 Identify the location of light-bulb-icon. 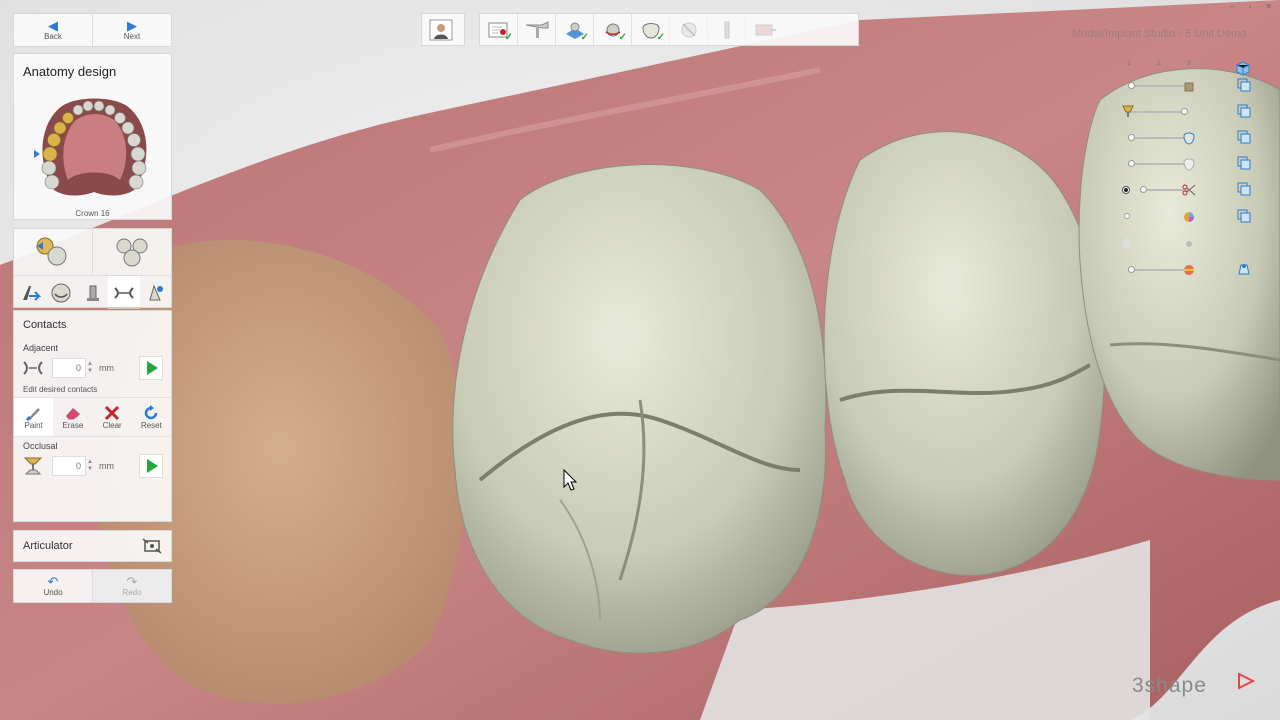
(1127, 243).